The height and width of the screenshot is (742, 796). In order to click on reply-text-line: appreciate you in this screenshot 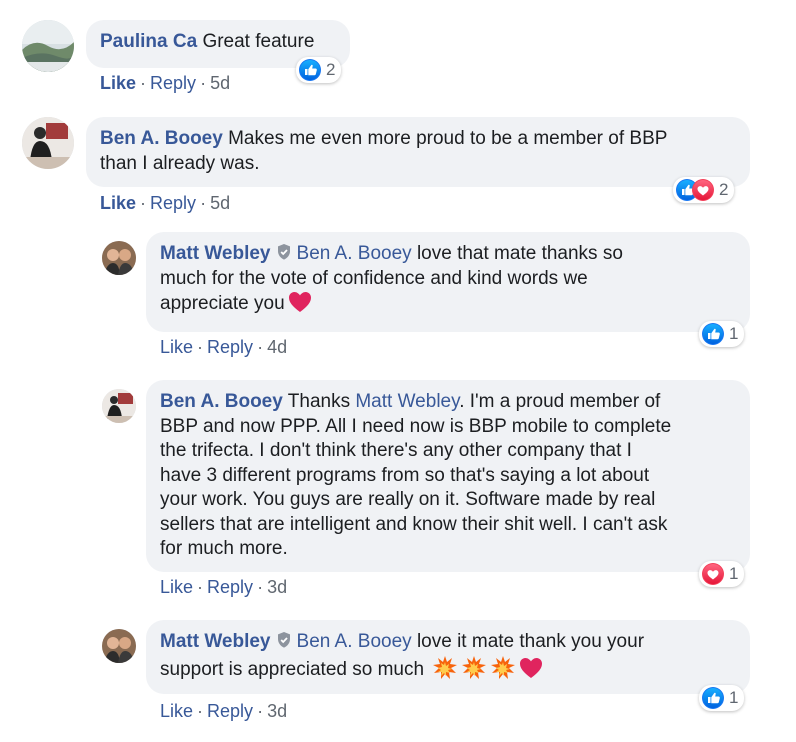, I will do `click(222, 303)`.